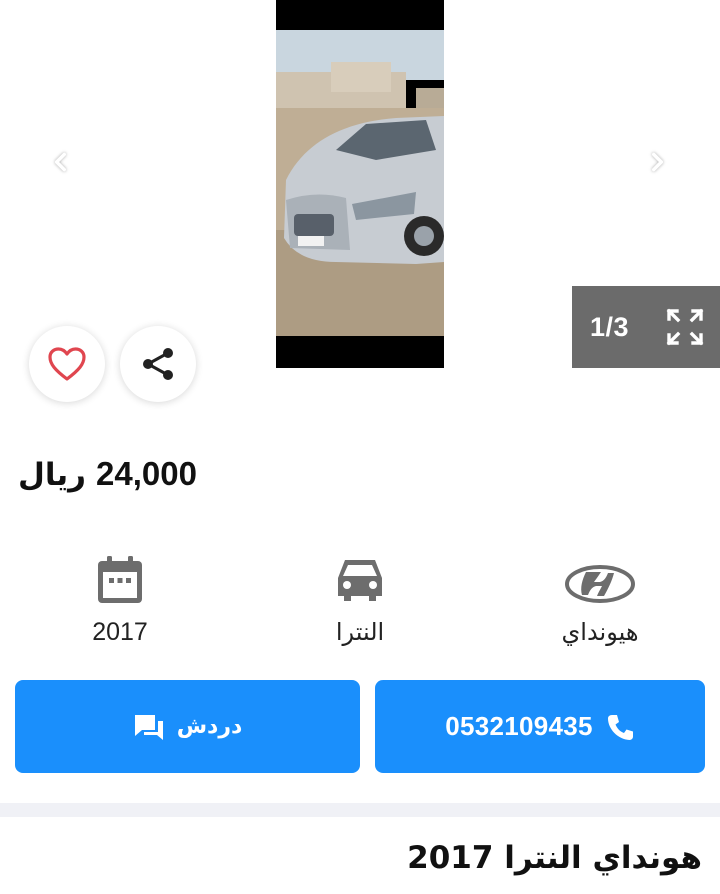 This screenshot has height=894, width=720. I want to click on phone-number: 0532109435, so click(519, 726).